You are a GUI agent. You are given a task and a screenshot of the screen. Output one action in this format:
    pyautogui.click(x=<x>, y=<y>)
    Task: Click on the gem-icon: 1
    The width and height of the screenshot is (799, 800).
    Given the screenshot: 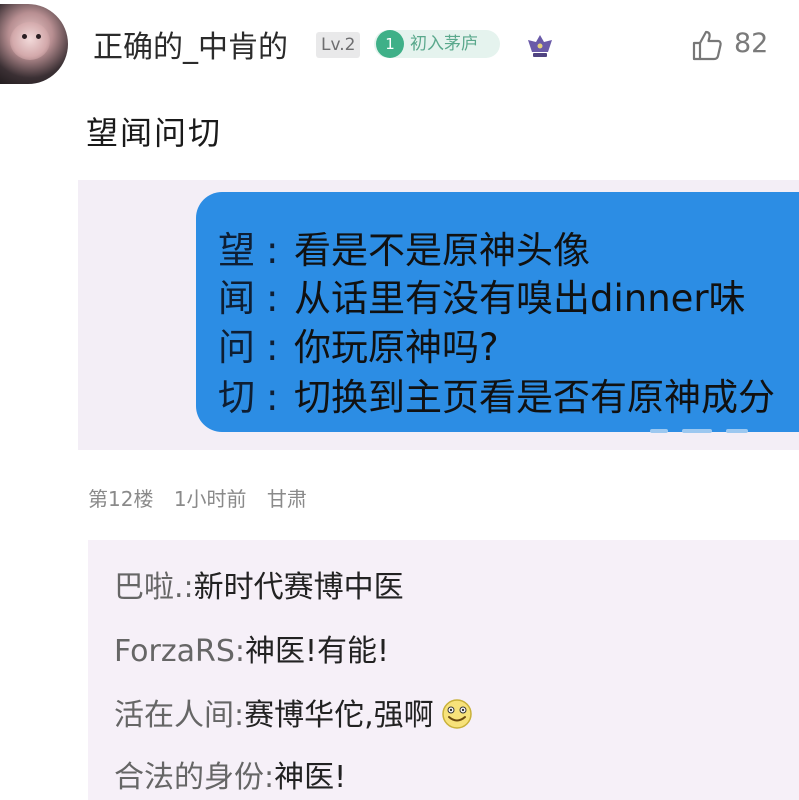 What is the action you would take?
    pyautogui.click(x=390, y=44)
    